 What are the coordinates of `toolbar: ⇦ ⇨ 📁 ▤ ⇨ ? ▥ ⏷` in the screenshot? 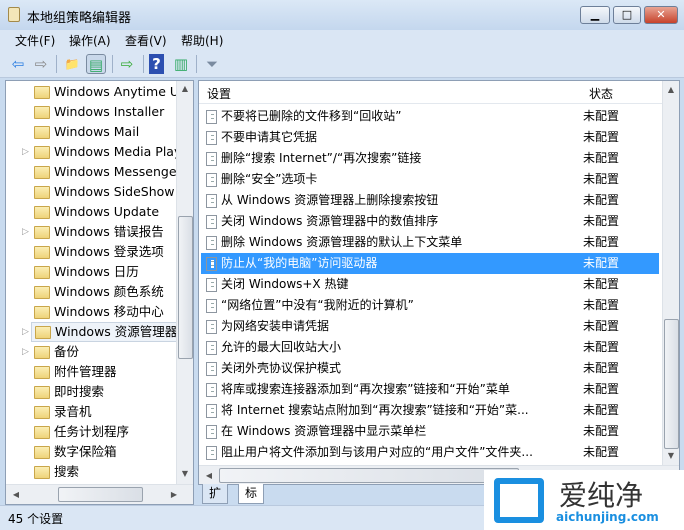 It's located at (342, 64).